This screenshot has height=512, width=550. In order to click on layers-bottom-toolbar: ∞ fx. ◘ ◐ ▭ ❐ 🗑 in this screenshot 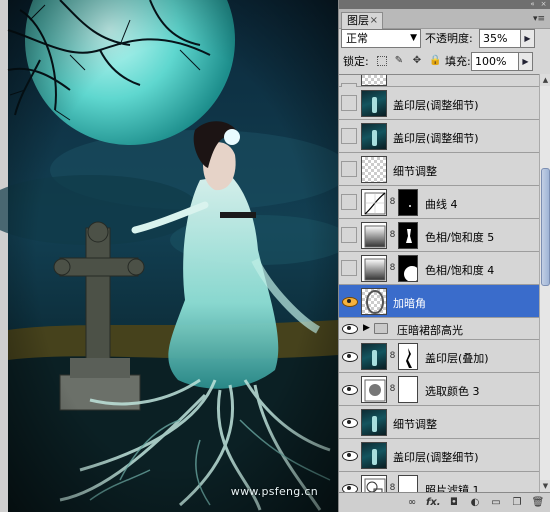, I will do `click(444, 502)`.